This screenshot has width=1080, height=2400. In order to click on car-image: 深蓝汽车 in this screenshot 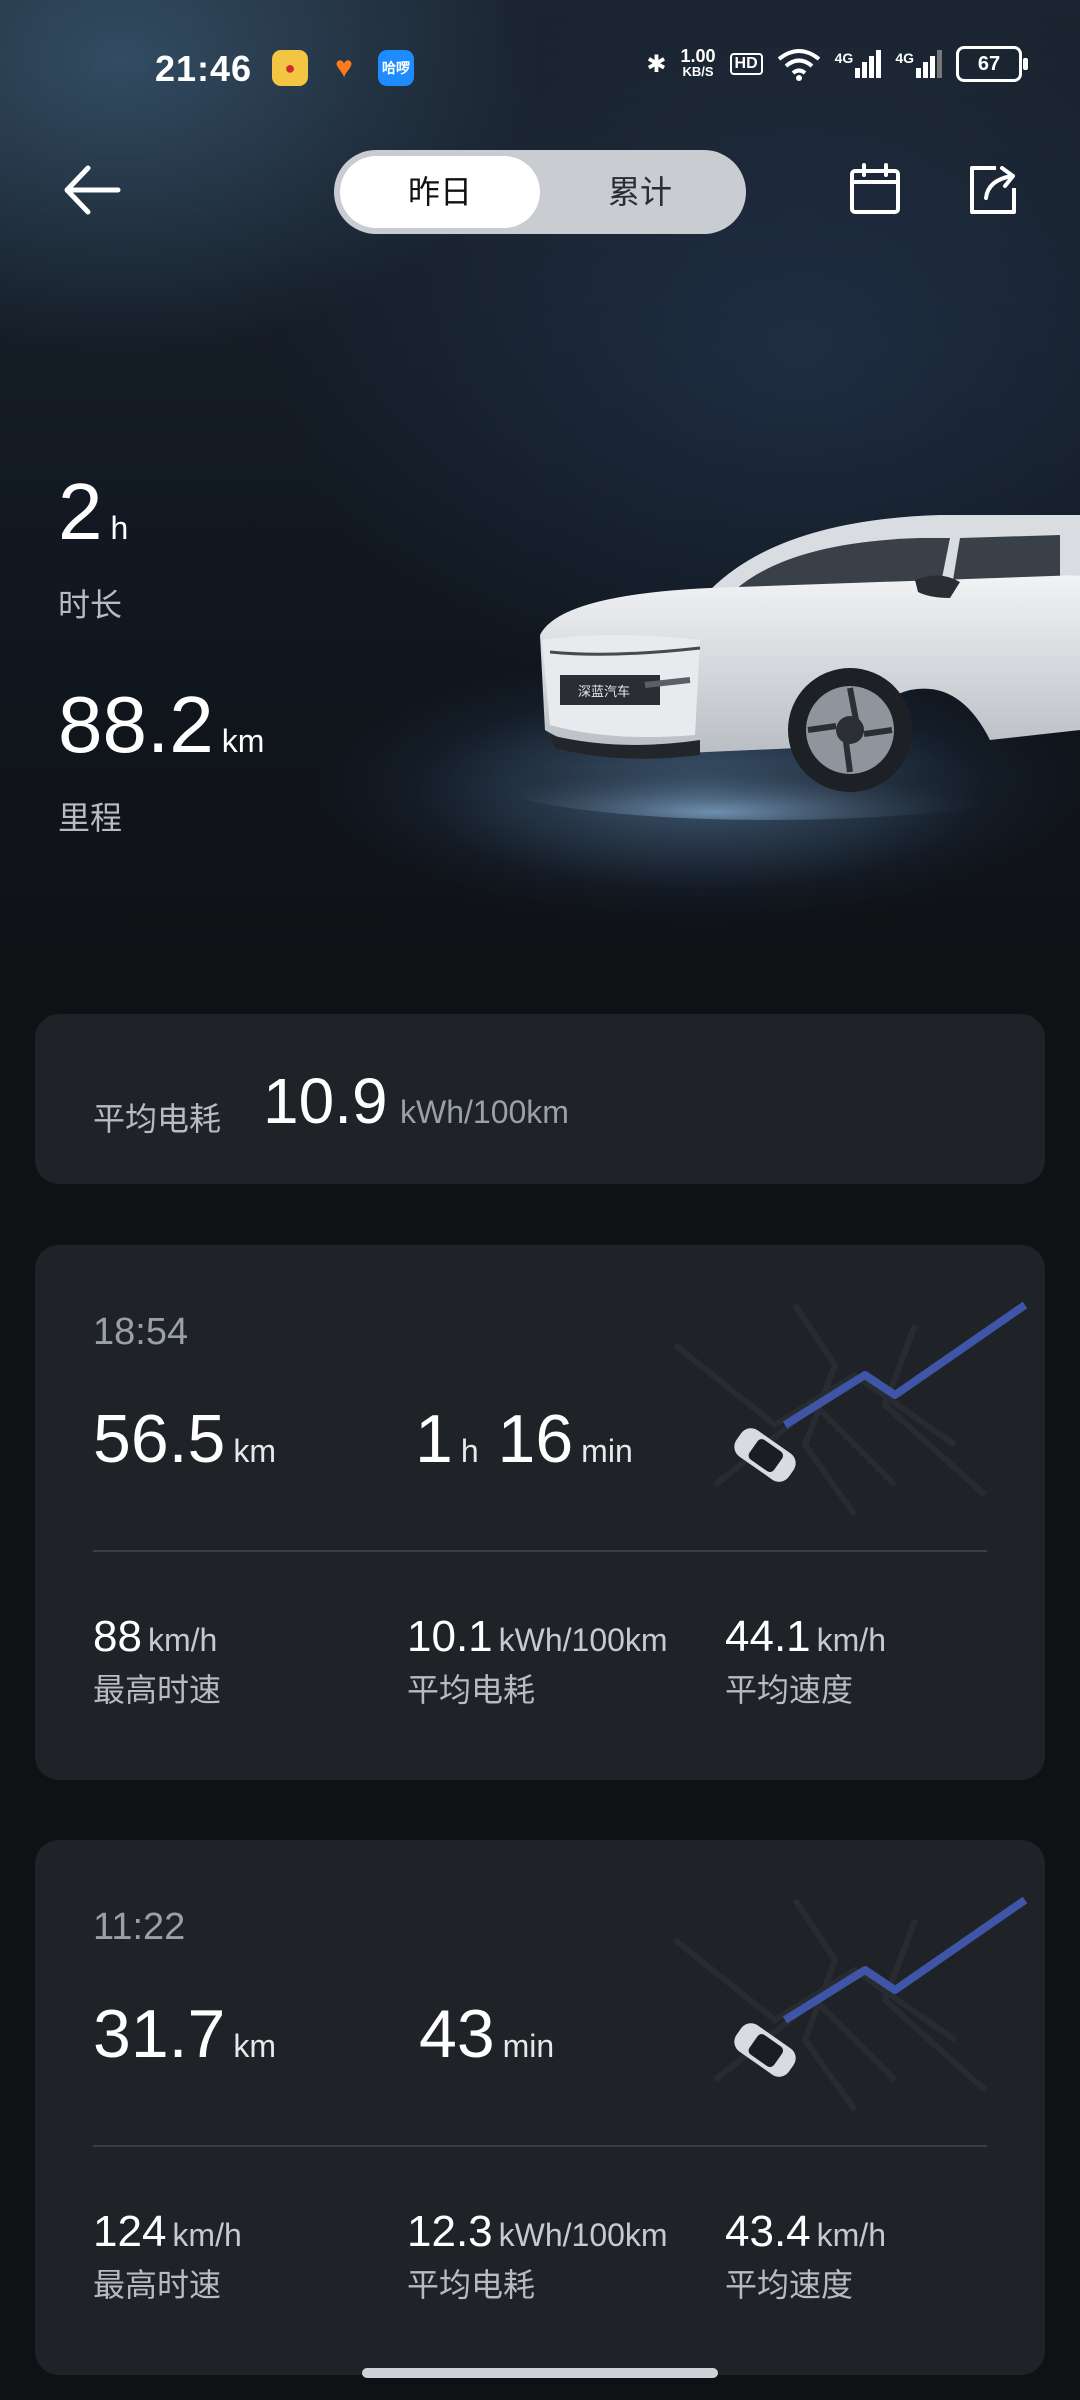, I will do `click(800, 667)`.